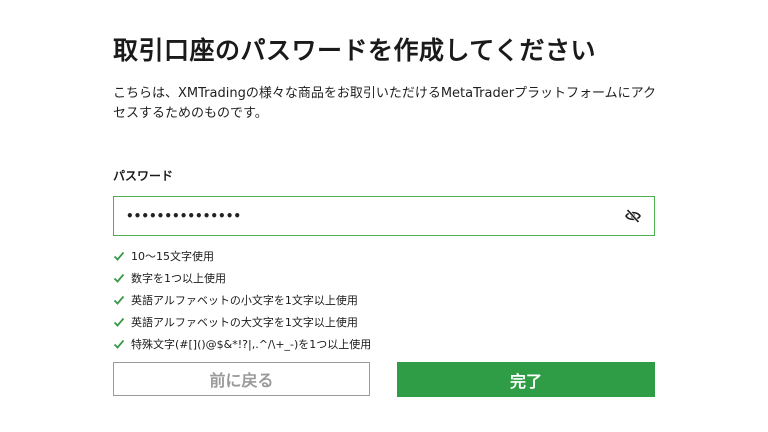 The image size is (768, 432). Describe the element at coordinates (355, 50) in the screenshot. I see `page-title: 取引口座のパスワードを作成してください` at that location.